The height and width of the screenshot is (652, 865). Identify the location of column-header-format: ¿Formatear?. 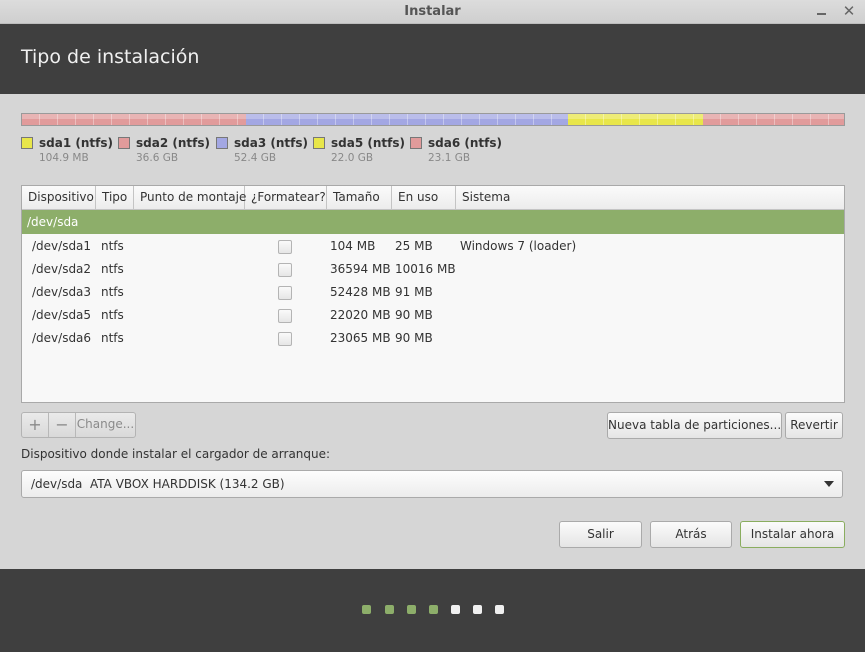
(286, 198).